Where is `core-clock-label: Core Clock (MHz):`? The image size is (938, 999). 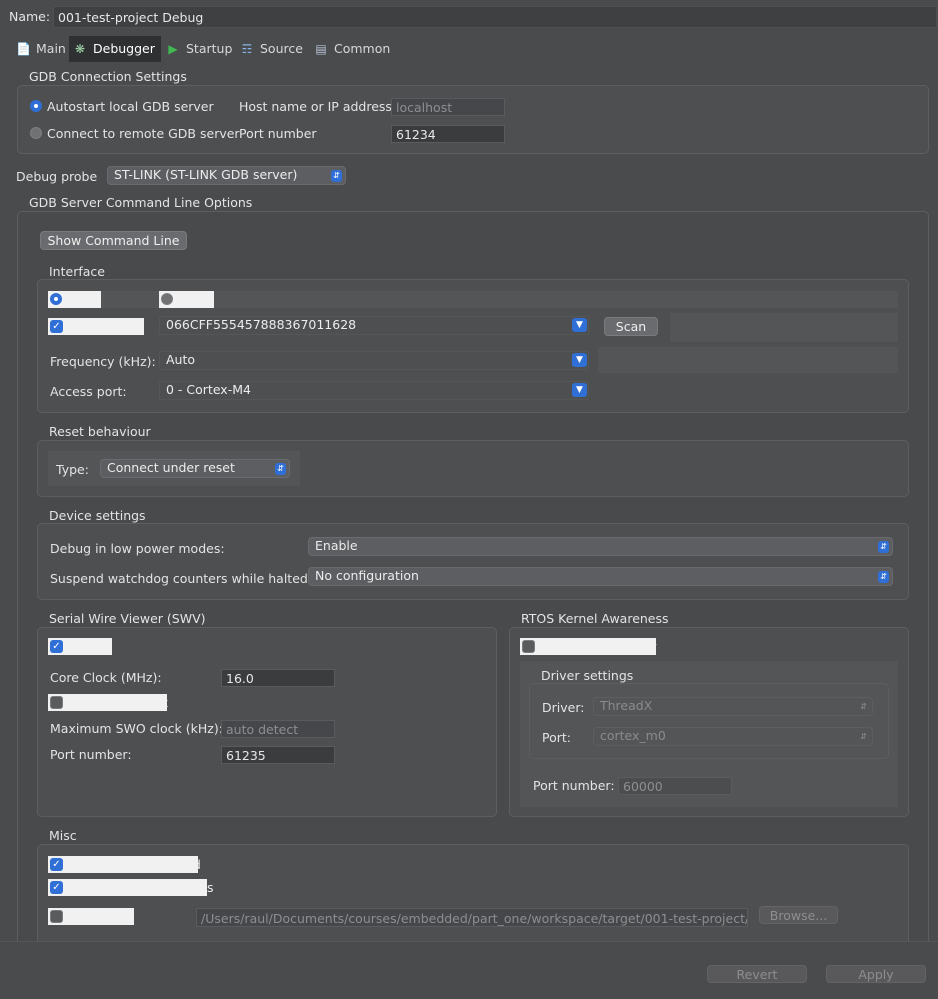
core-clock-label: Core Clock (MHz): is located at coordinates (106, 677).